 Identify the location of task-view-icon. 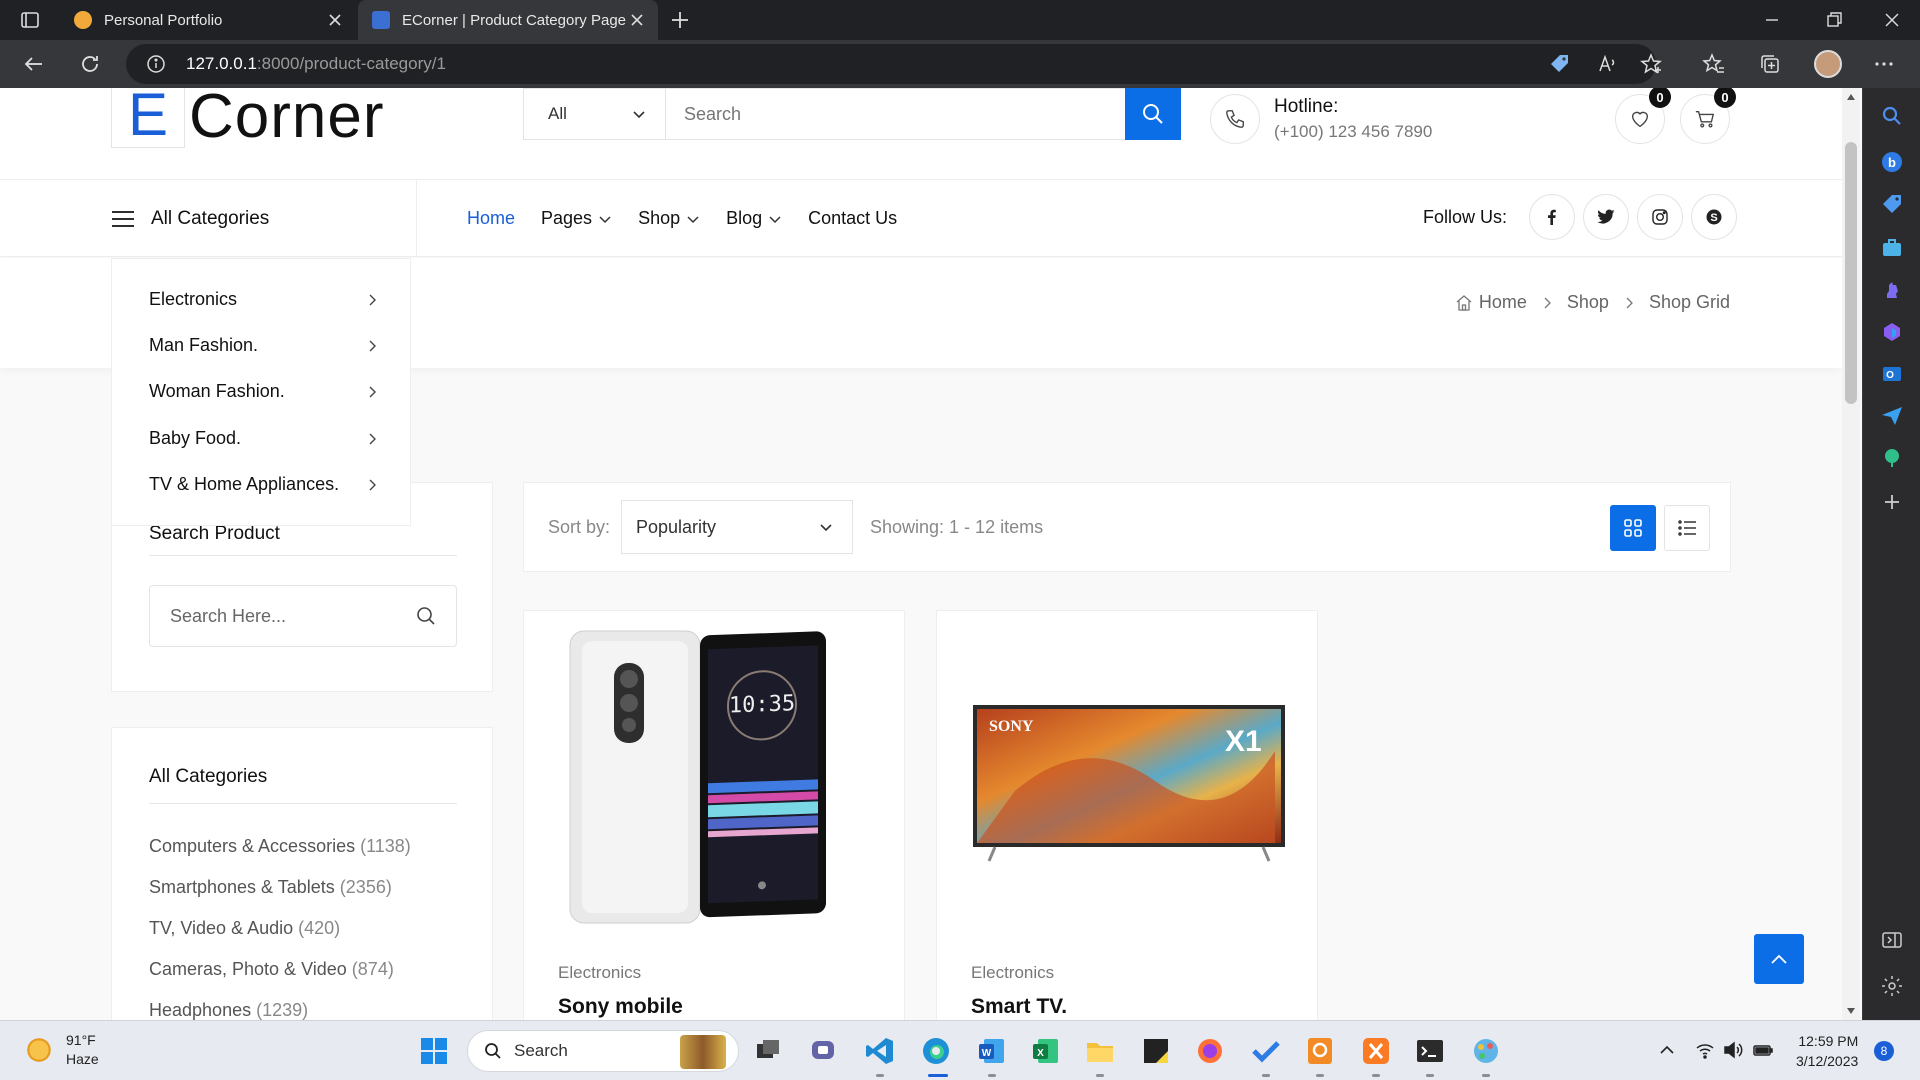
(768, 1051).